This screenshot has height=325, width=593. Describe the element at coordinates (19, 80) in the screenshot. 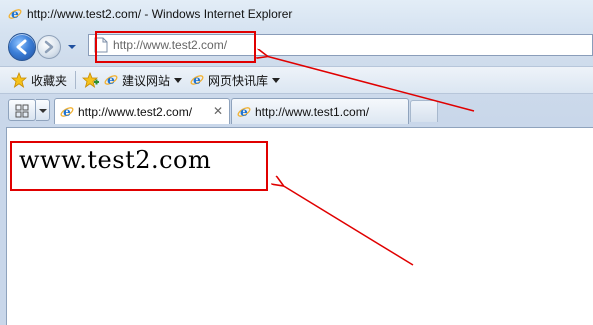

I see `favorites-star-icon` at that location.